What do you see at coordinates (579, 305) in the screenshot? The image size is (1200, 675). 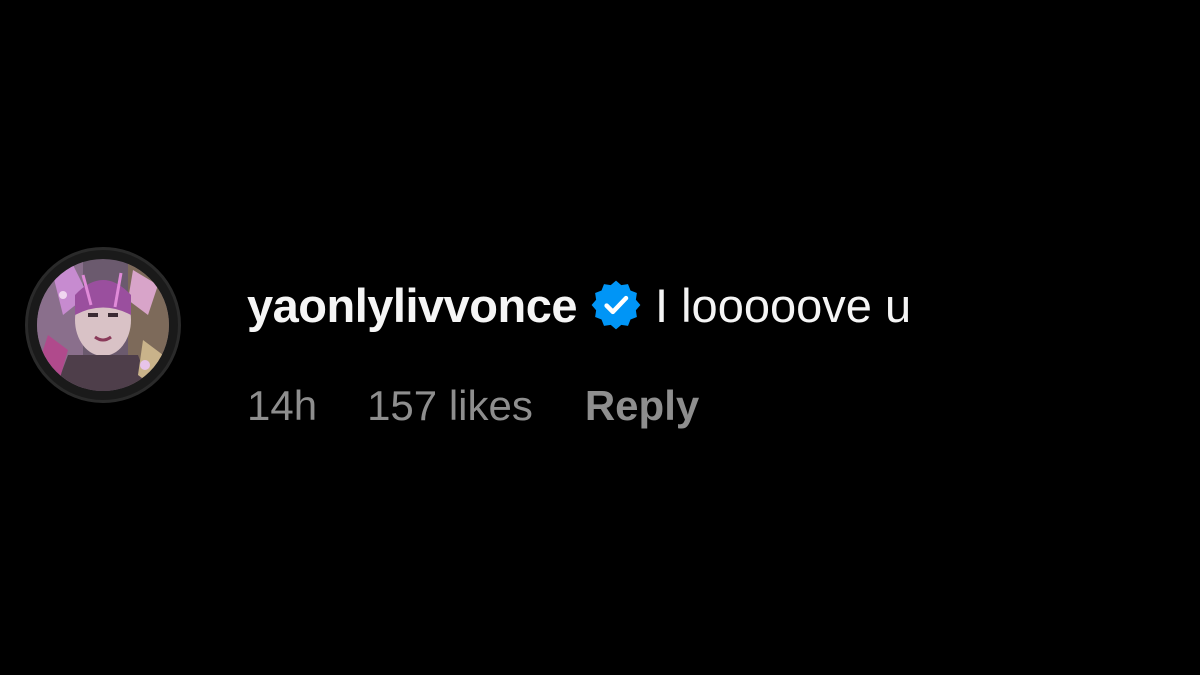 I see `comment-line: yaonlylivvonce I looooove u` at bounding box center [579, 305].